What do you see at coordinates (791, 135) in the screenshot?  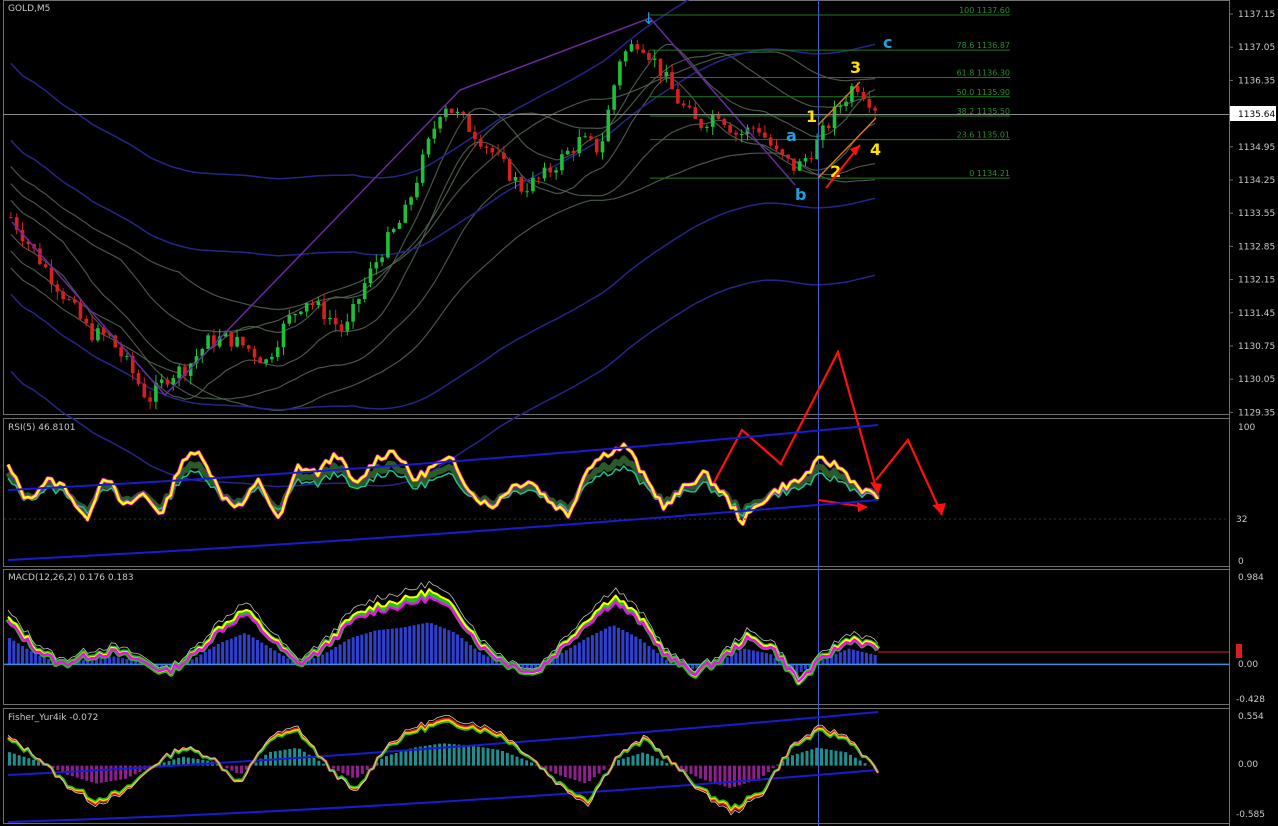 I see `wave-label-a: a` at bounding box center [791, 135].